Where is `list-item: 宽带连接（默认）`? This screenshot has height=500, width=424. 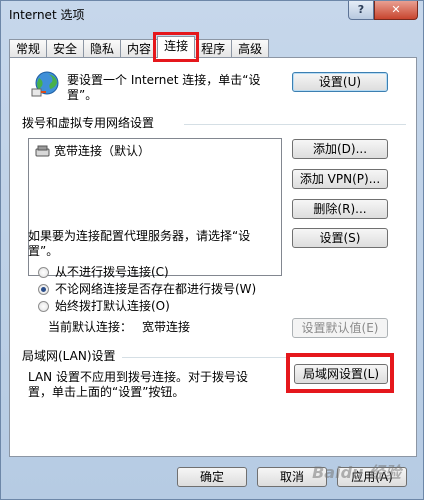
list-item: 宽带连接（默认） is located at coordinates (92, 150).